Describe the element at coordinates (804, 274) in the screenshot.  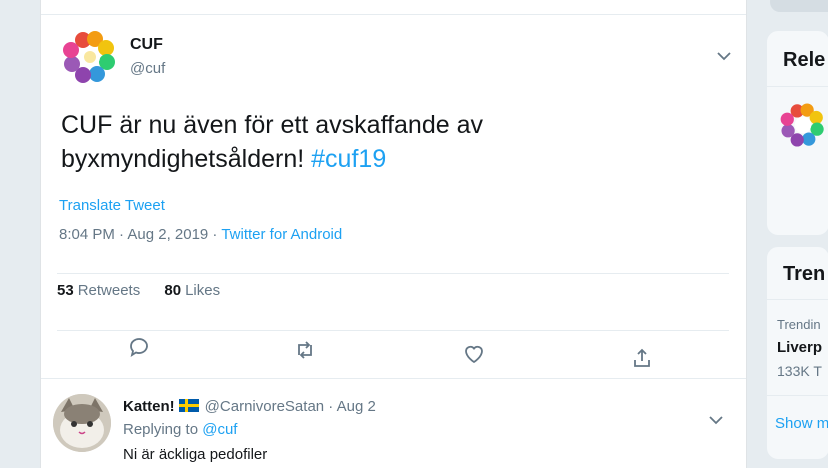
I see `trends-title: Tren` at that location.